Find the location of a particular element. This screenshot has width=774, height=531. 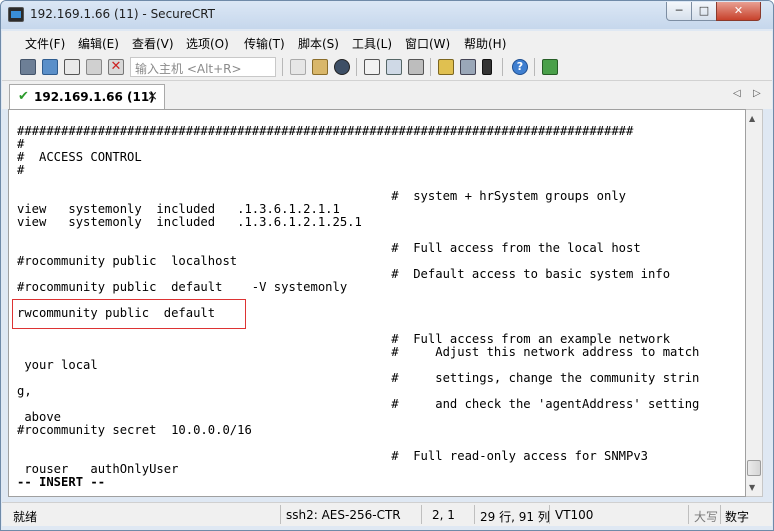

print-screen-icon is located at coordinates (394, 67).